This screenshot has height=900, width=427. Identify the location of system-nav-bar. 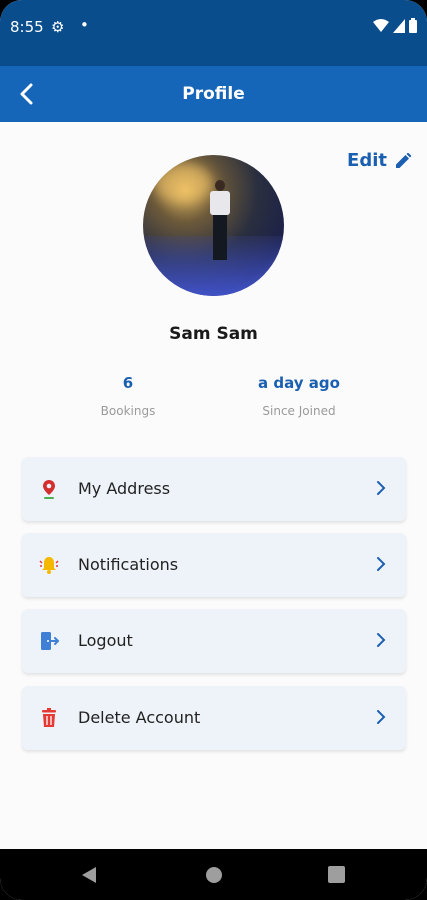
(213, 874).